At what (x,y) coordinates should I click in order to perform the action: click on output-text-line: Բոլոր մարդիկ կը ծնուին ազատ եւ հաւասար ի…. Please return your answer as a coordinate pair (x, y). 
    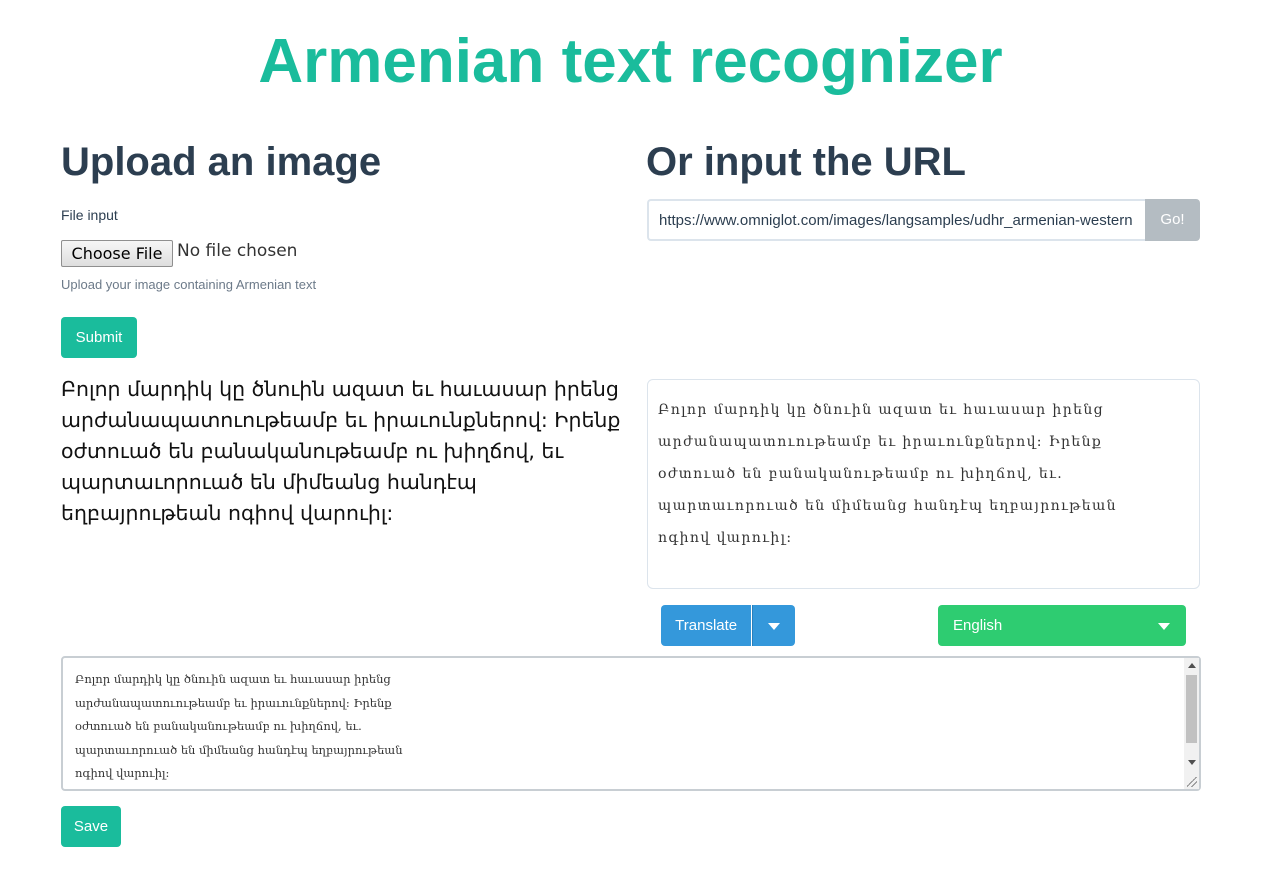
    Looking at the image, I should click on (233, 679).